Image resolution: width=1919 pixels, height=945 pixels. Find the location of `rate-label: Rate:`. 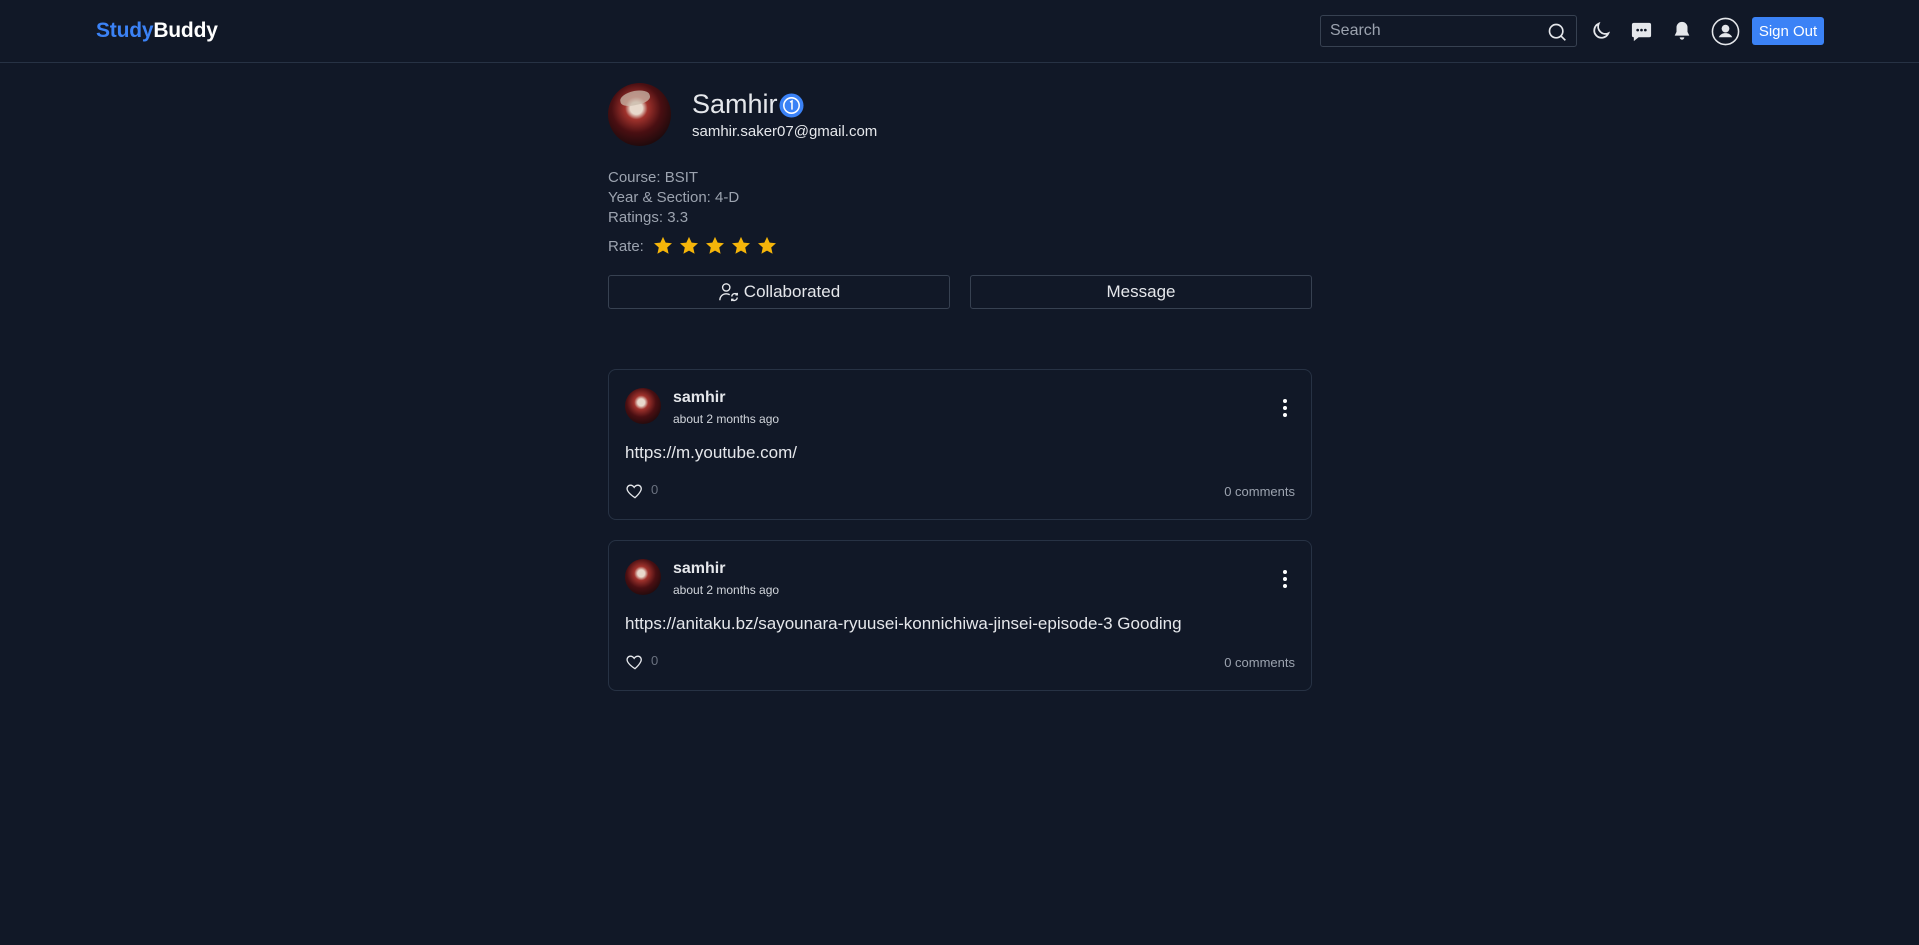

rate-label: Rate: is located at coordinates (626, 246).